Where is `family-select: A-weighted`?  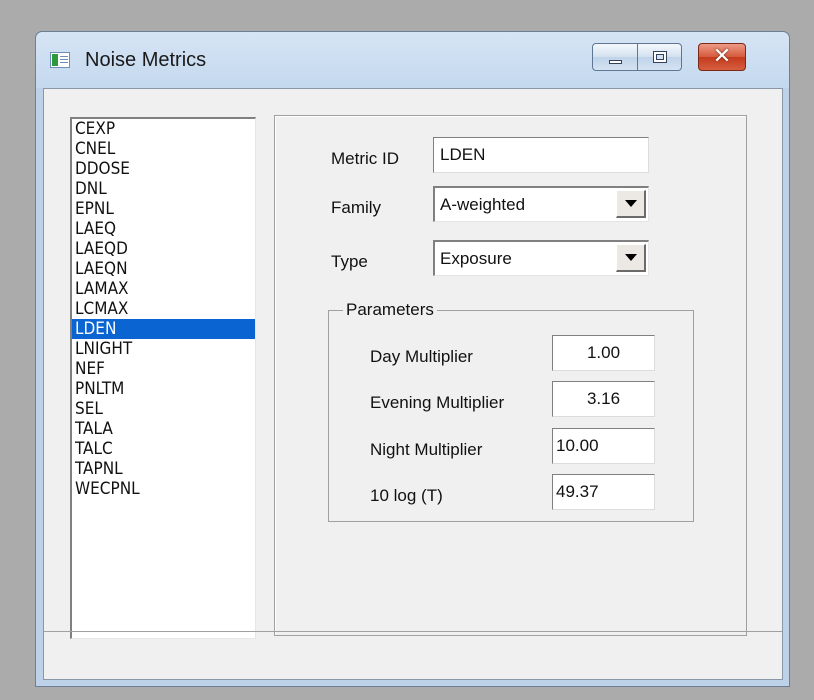 family-select: A-weighted is located at coordinates (541, 204).